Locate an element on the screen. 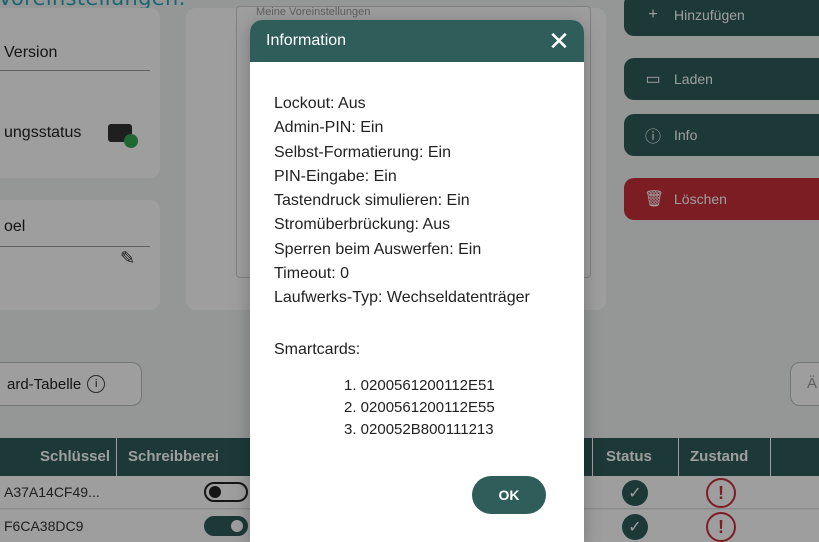 Image resolution: width=819 pixels, height=542 pixels. close-icon: ✕ is located at coordinates (559, 41).